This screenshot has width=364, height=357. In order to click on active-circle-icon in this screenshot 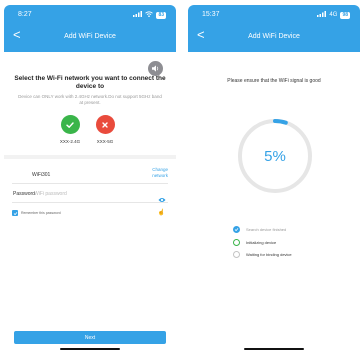, I will do `click(236, 242)`.